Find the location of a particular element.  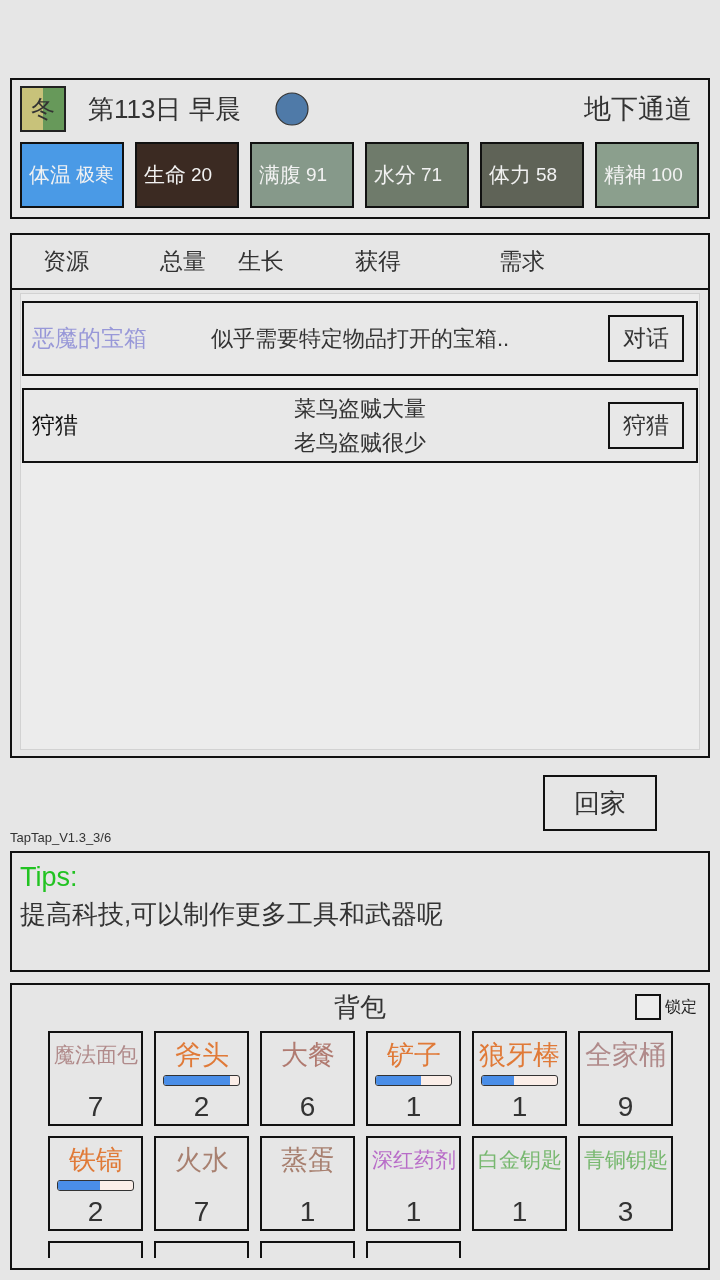

item-tile: 深红药剂 1 is located at coordinates (413, 1183).